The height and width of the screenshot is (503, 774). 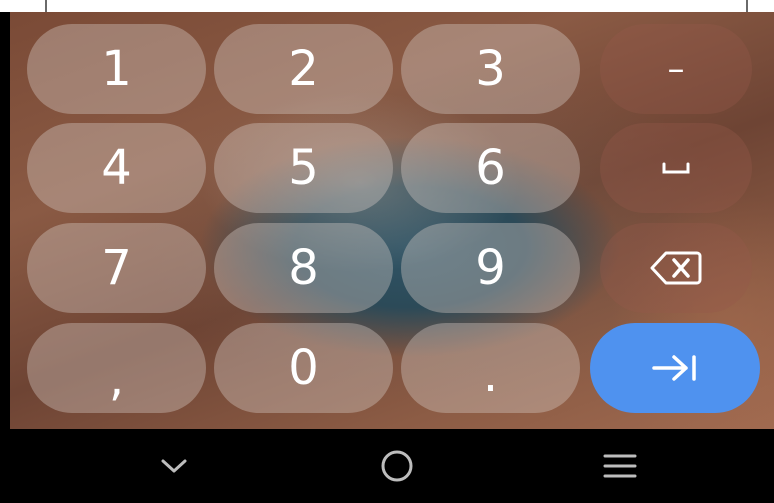 I want to click on field-border-left, so click(x=46, y=6).